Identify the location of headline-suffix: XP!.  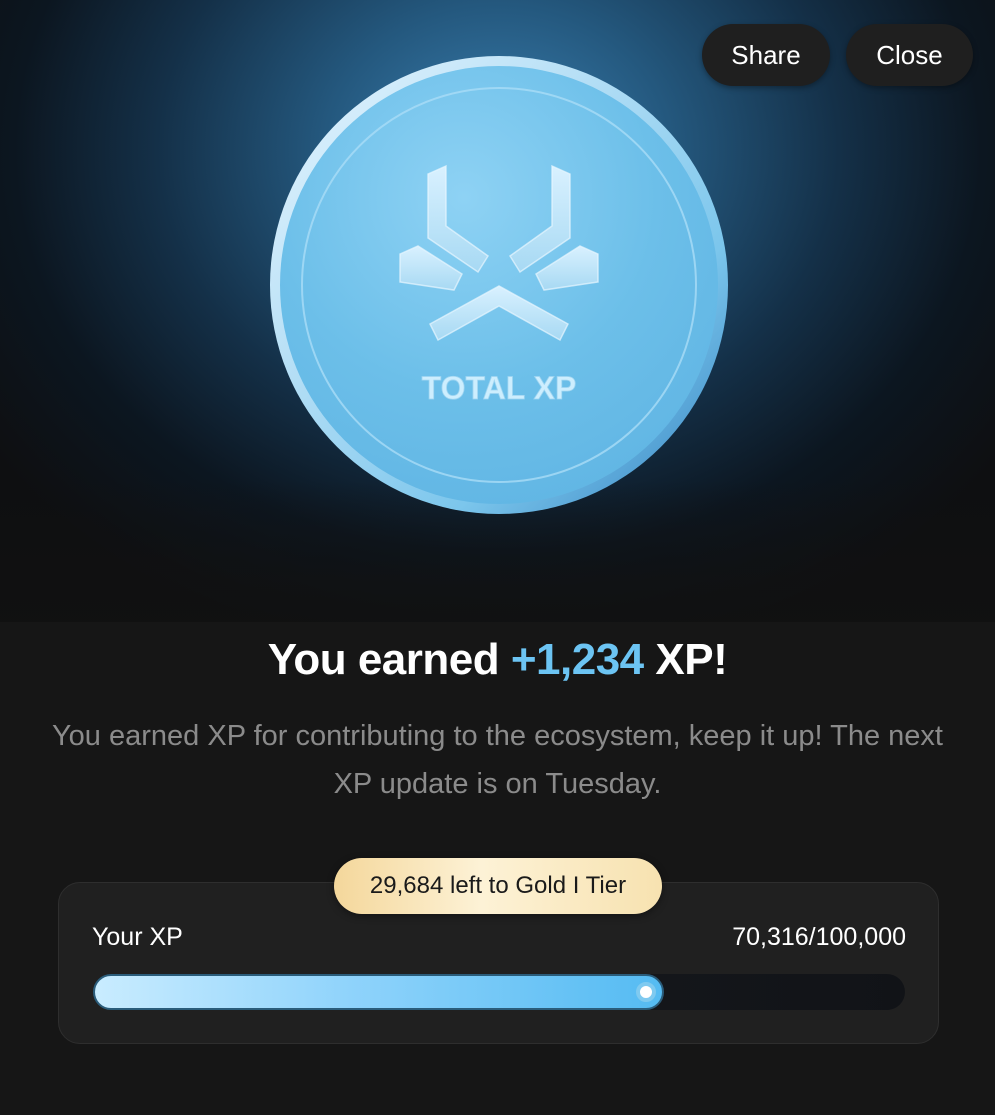
(685, 659).